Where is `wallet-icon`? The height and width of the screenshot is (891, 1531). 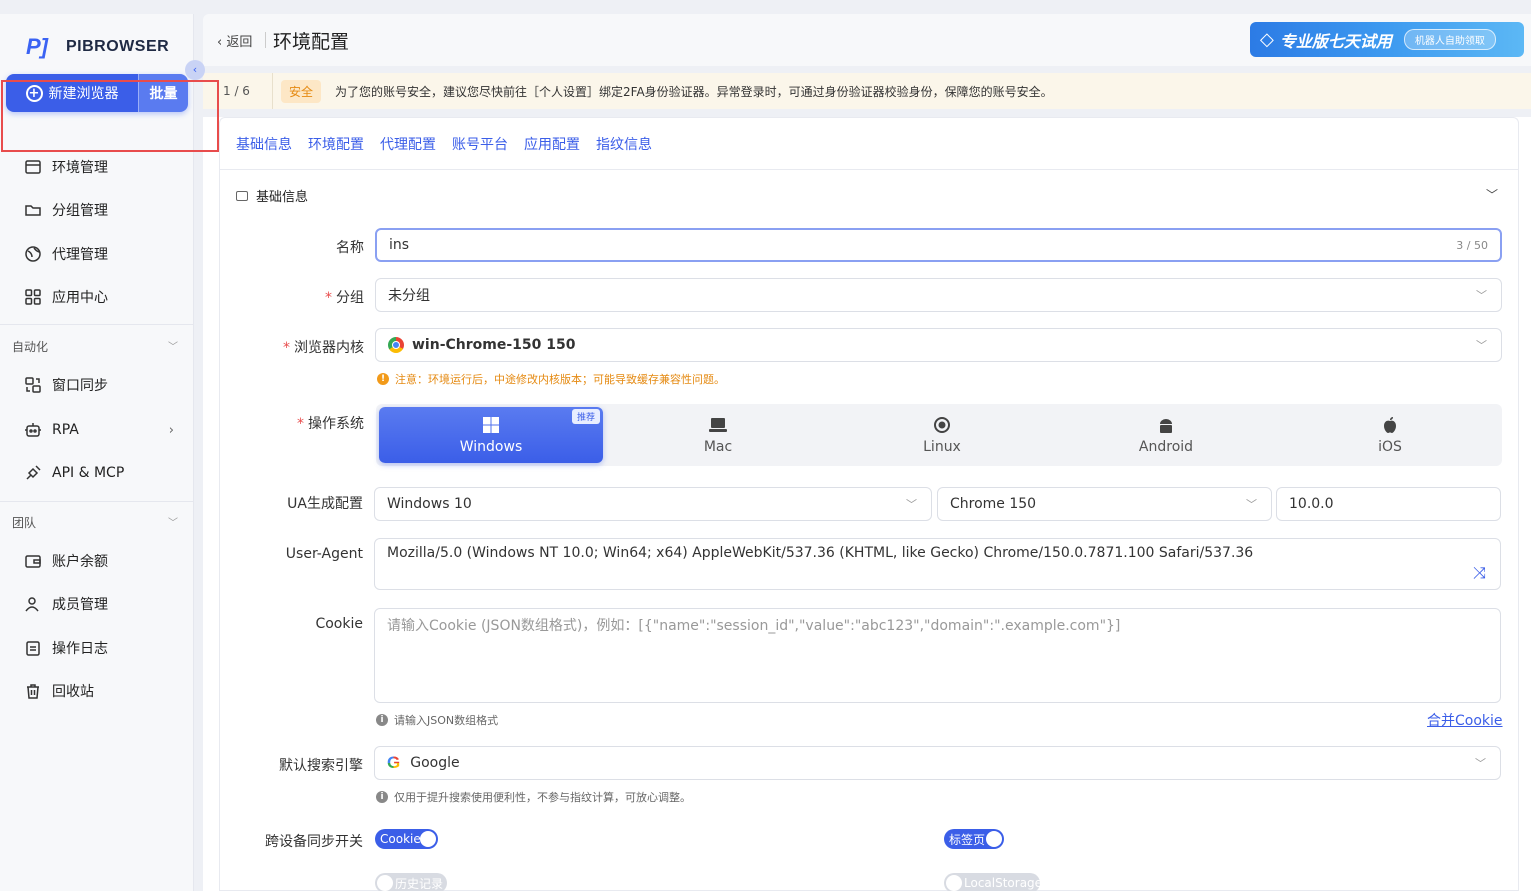 wallet-icon is located at coordinates (33, 561).